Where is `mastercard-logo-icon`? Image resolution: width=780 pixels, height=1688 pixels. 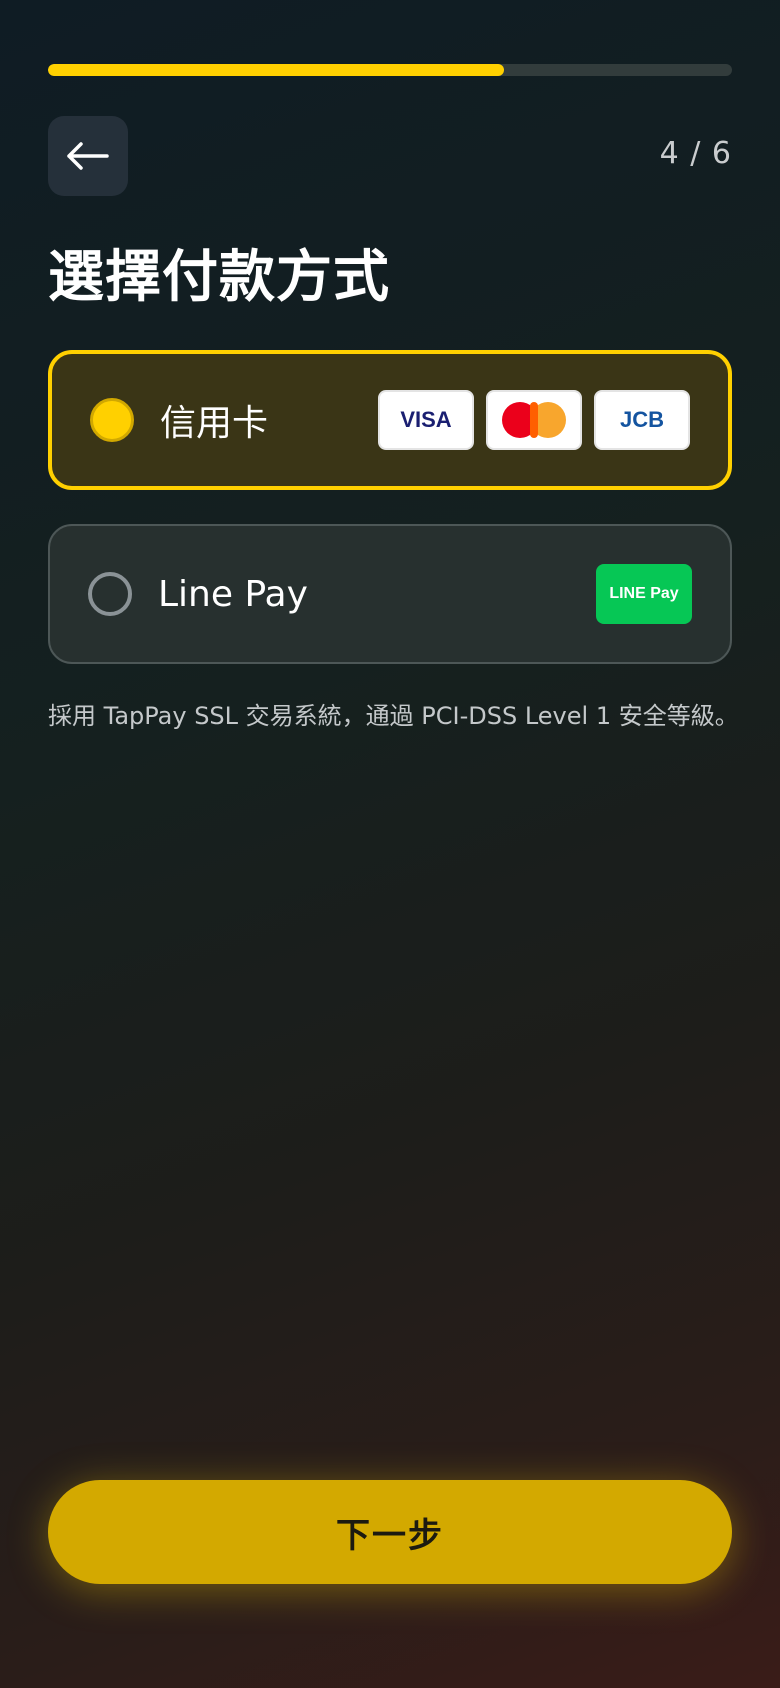
mastercard-logo-icon is located at coordinates (534, 420).